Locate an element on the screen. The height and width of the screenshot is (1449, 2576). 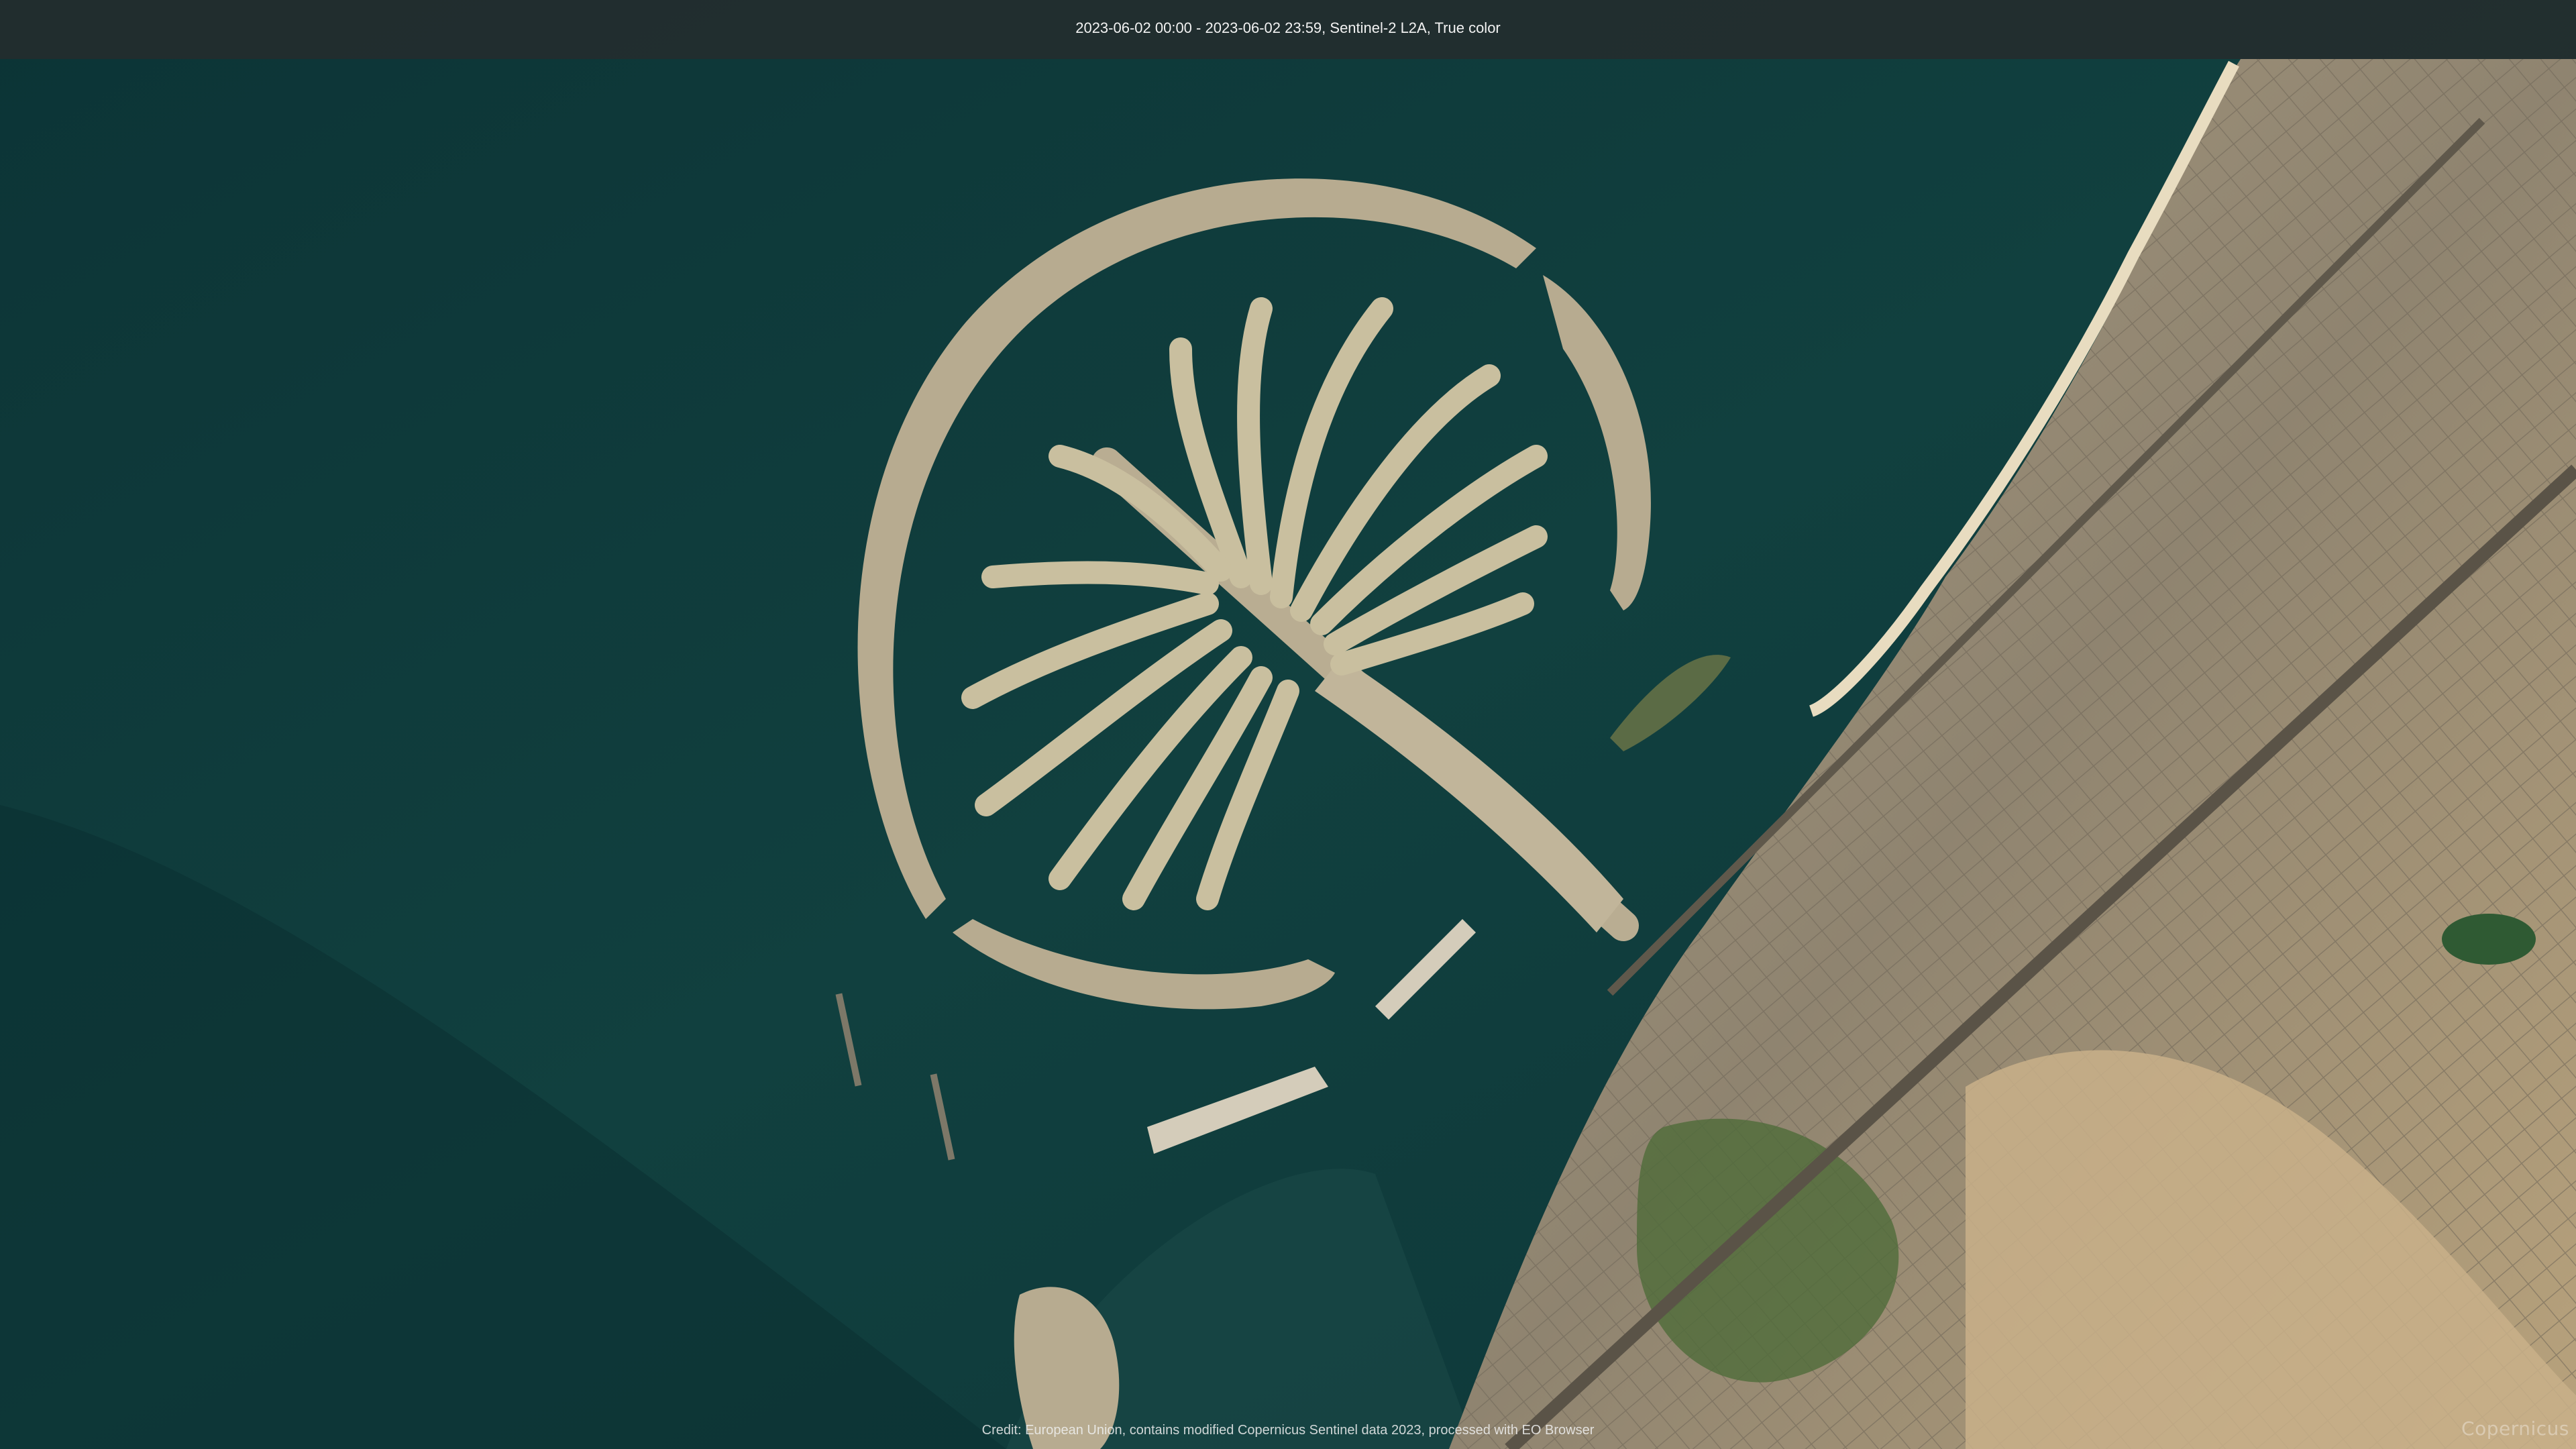
copernicus-logo: Copernicus is located at coordinates (2515, 1428).